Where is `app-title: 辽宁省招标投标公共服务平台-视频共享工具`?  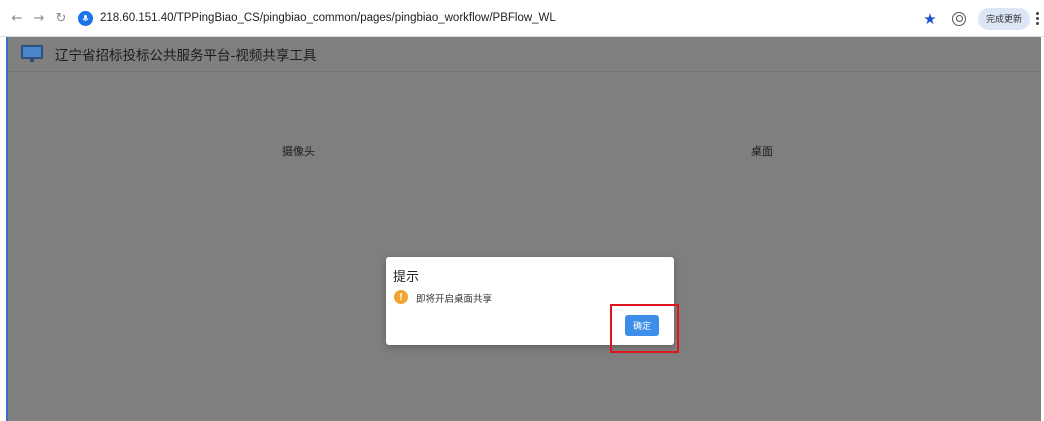
app-title: 辽宁省招标投标公共服务平台-视频共享工具 is located at coordinates (186, 56).